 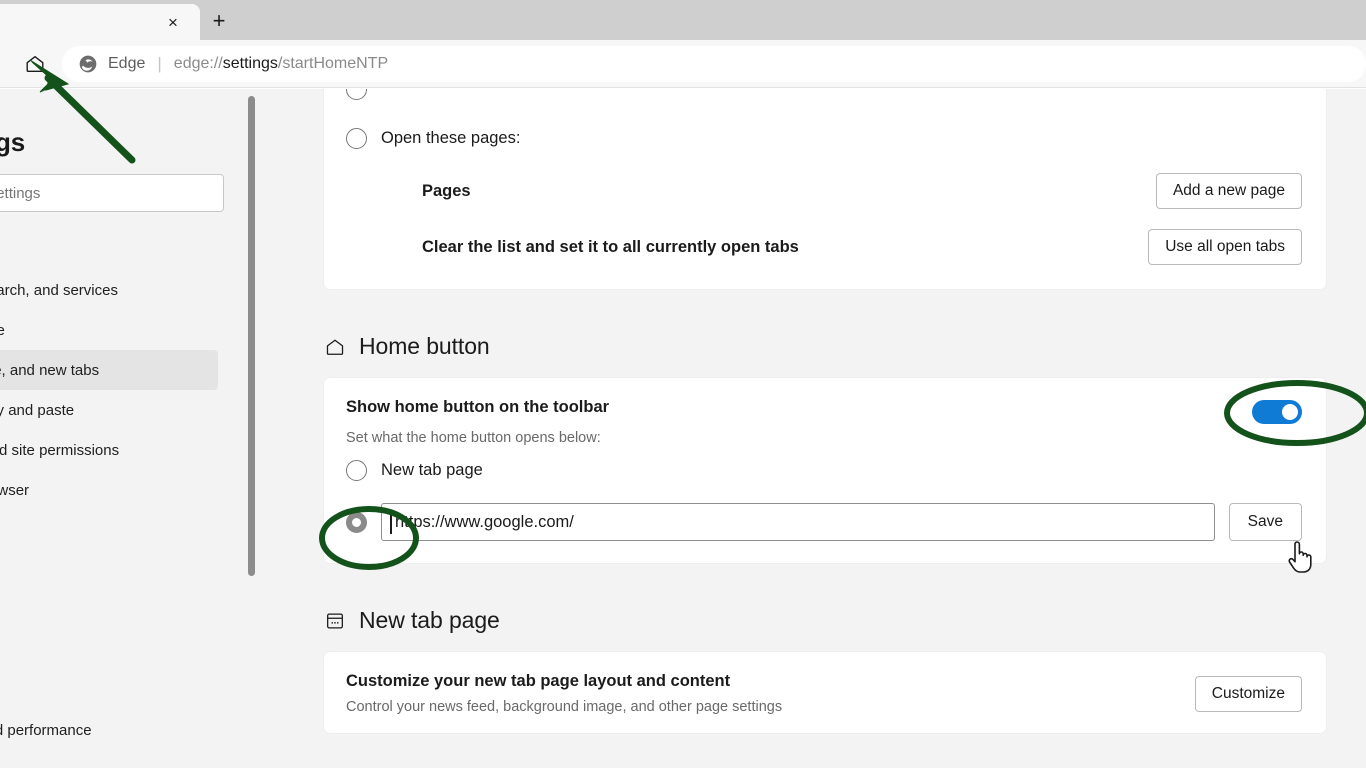 What do you see at coordinates (109, 690) in the screenshot?
I see `sidebar-item-printers: Printers` at bounding box center [109, 690].